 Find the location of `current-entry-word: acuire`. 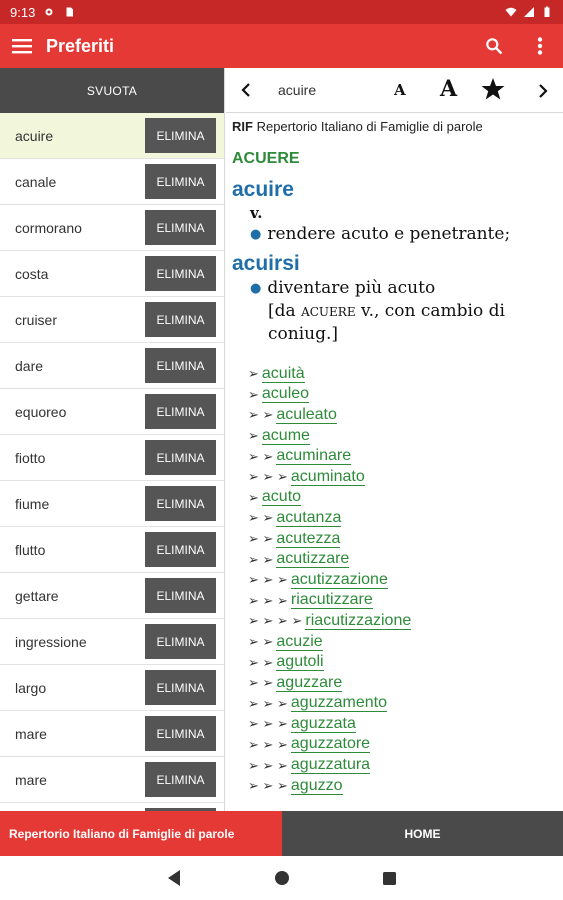

current-entry-word: acuire is located at coordinates (297, 90).